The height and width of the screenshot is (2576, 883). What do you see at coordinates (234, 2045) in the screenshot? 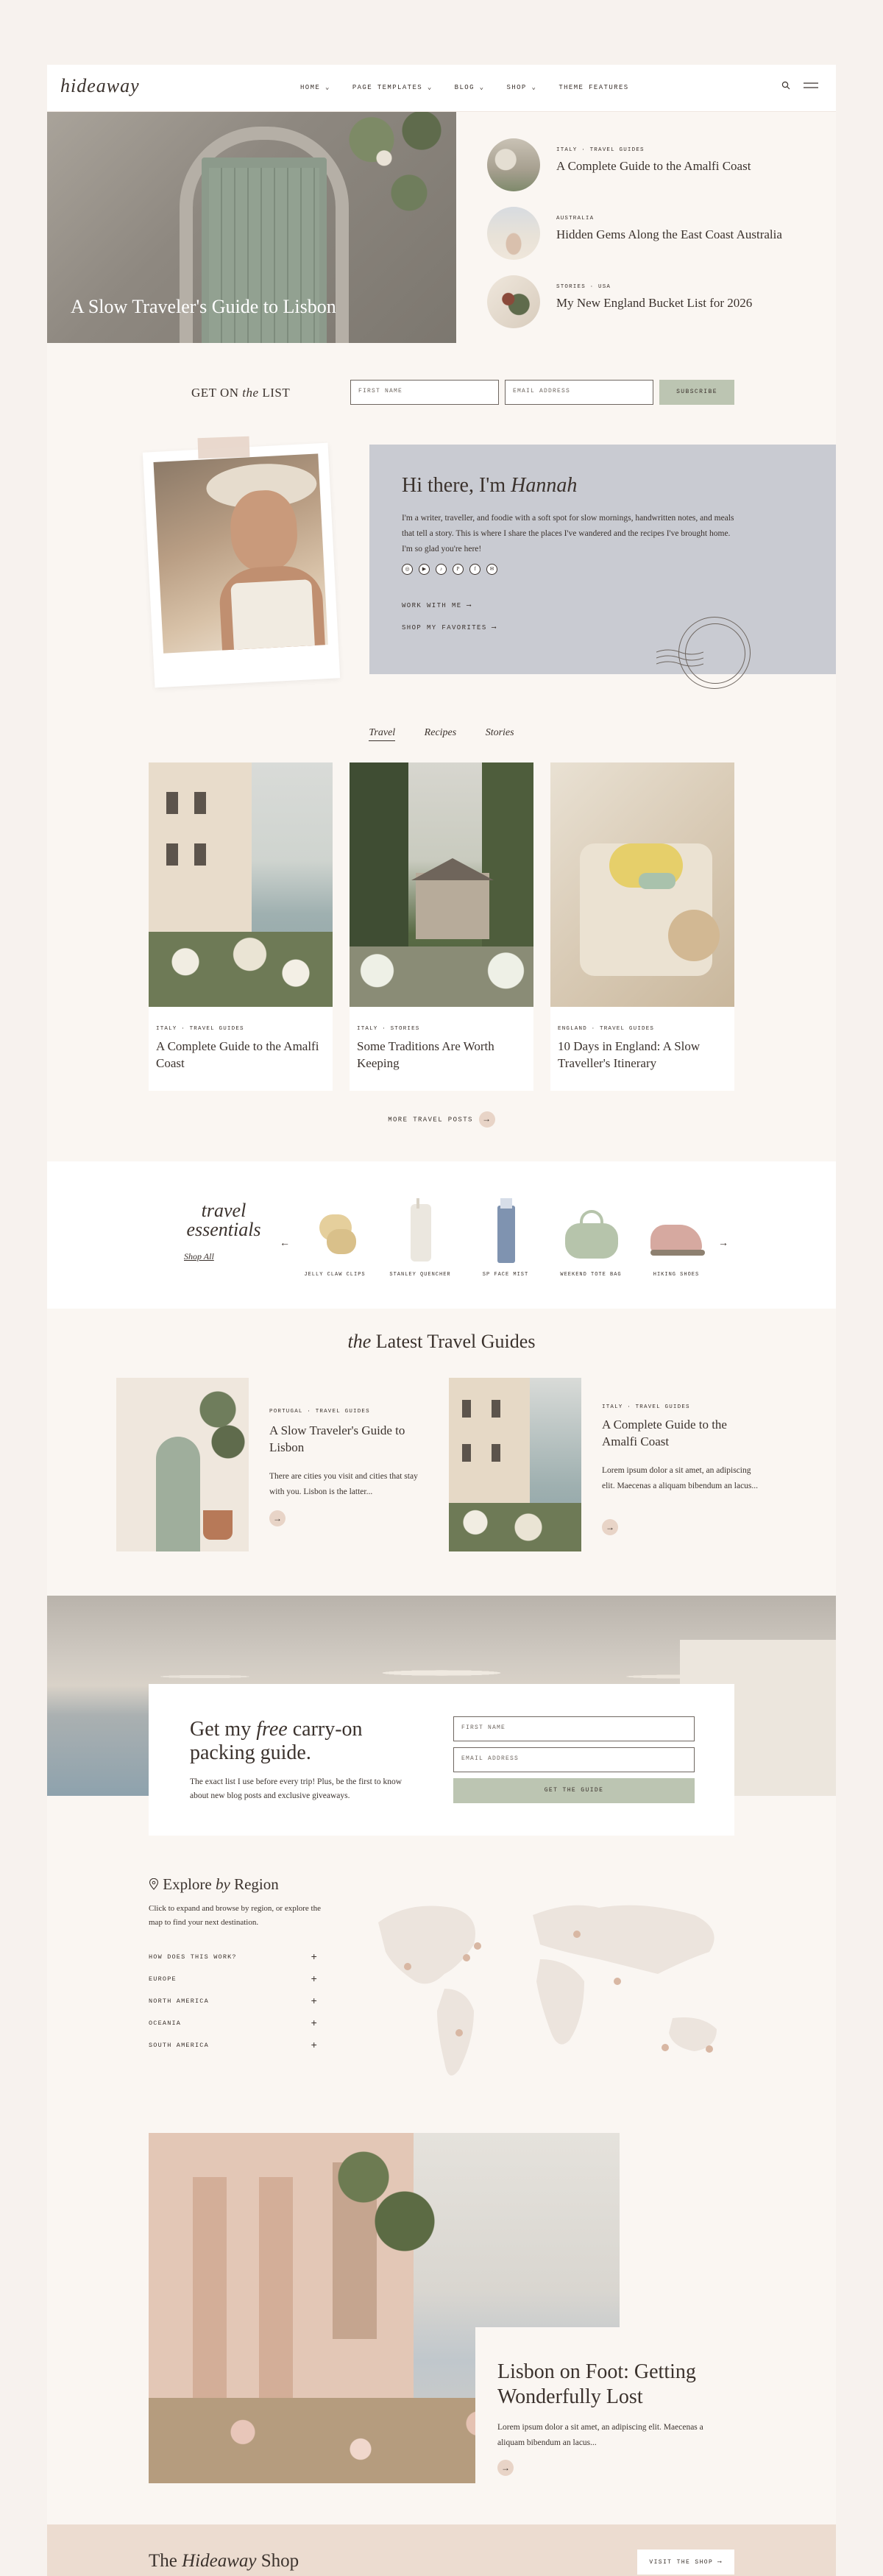
I see `accordion-item: SOUTH AMERICA +` at bounding box center [234, 2045].